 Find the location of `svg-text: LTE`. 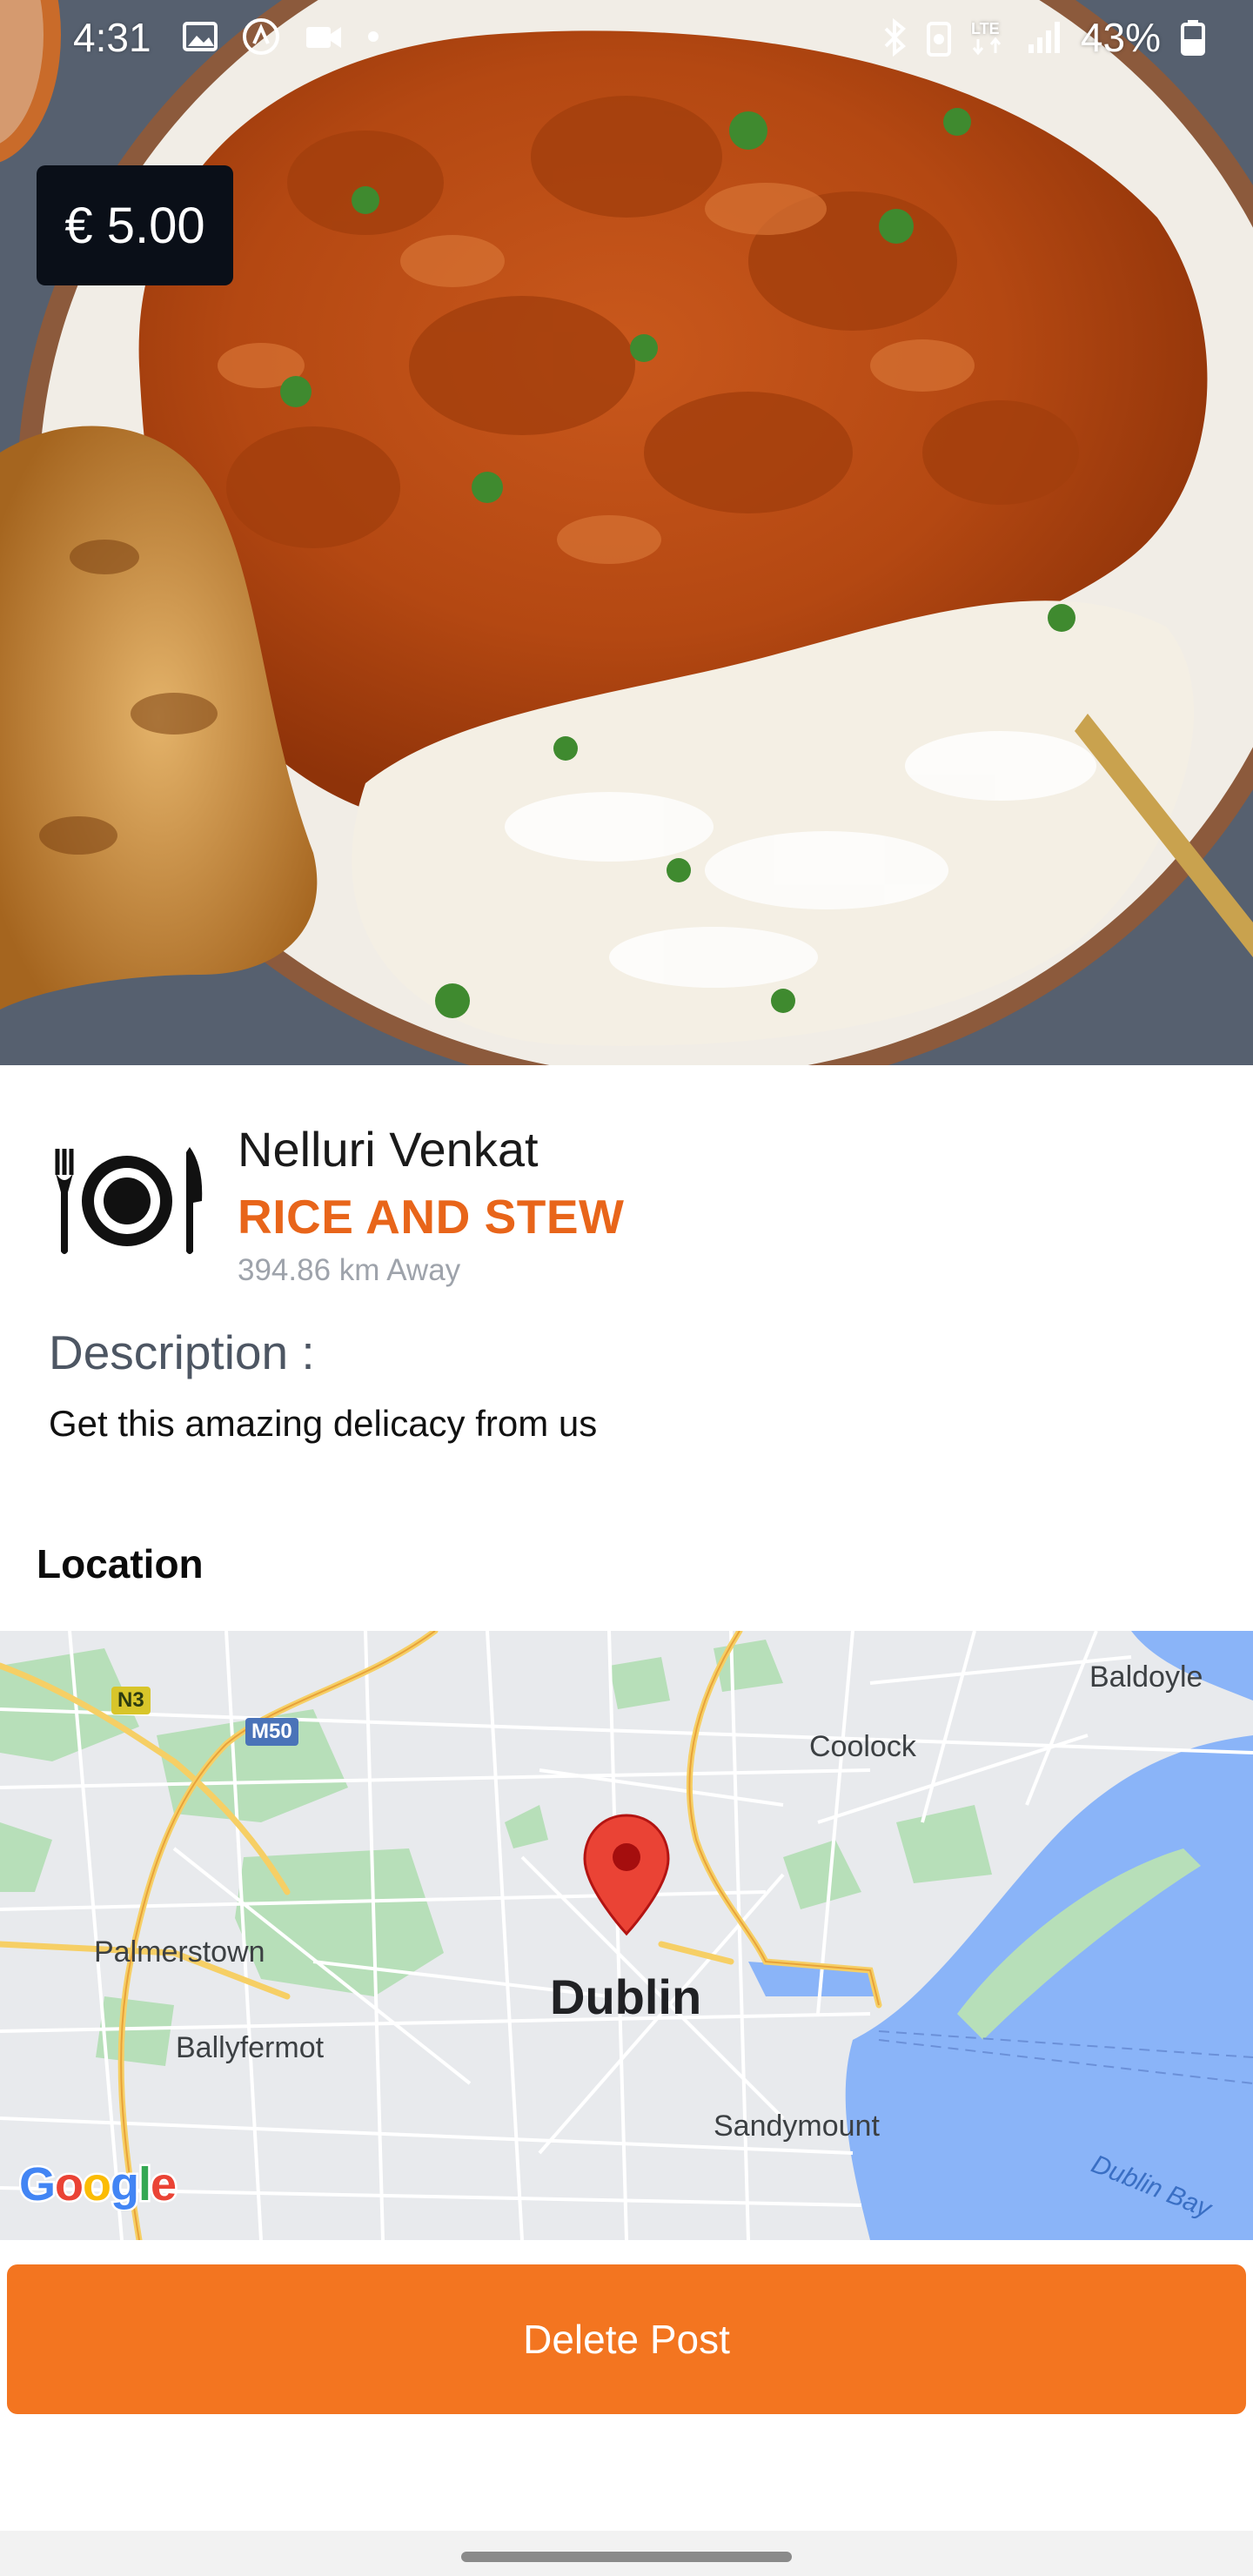

svg-text: LTE is located at coordinates (986, 29).